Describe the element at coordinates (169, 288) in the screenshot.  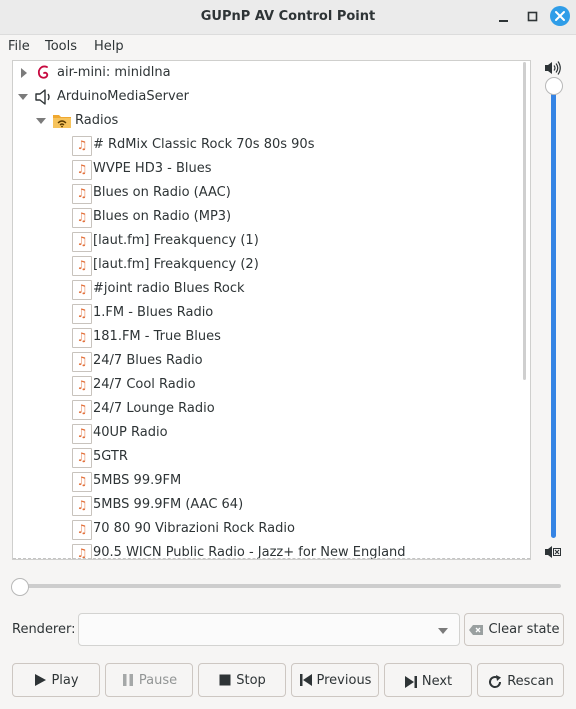
I see `radio-label: #joint radio Blues Rock` at that location.